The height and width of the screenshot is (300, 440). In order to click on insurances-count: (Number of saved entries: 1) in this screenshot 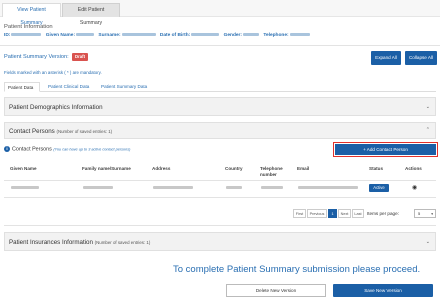, I will do `click(122, 242)`.